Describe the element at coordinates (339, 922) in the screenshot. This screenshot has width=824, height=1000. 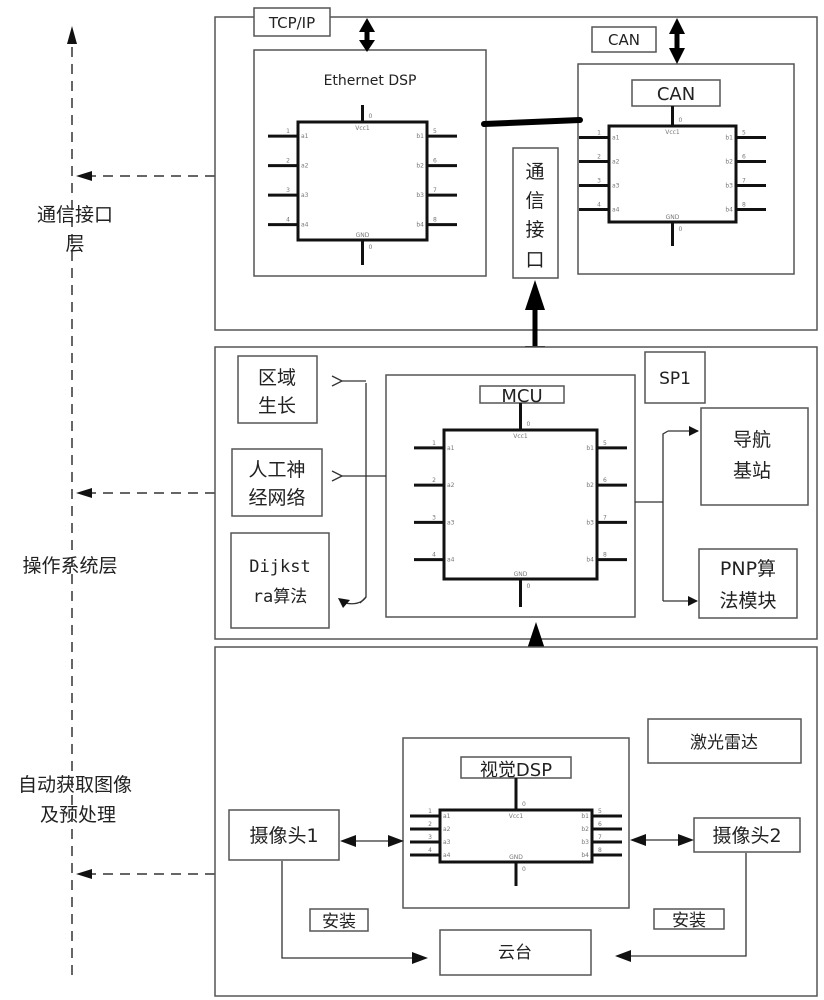
I see `mount-label-left: 安装` at that location.